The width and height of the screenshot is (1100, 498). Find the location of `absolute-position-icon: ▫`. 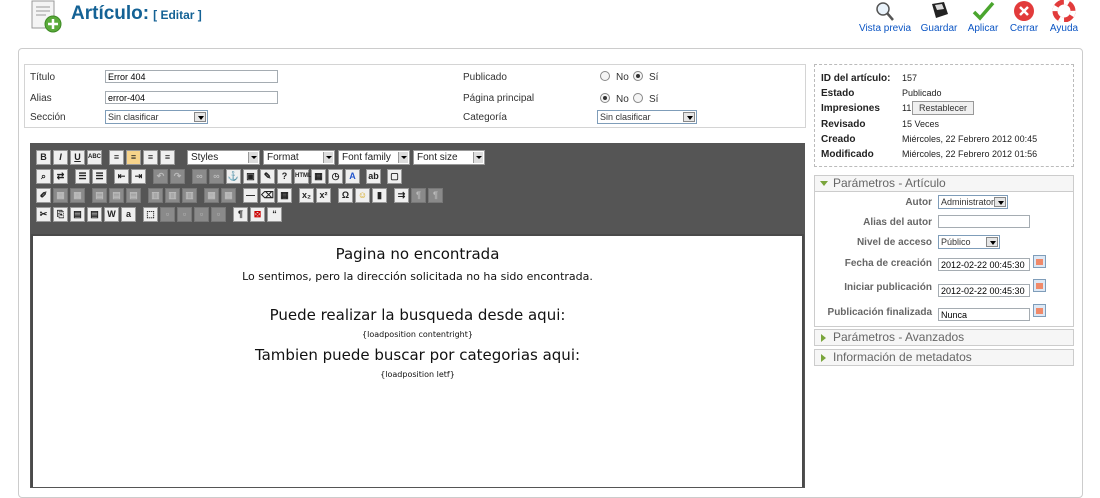

absolute-position-icon: ▫ is located at coordinates (201, 214).